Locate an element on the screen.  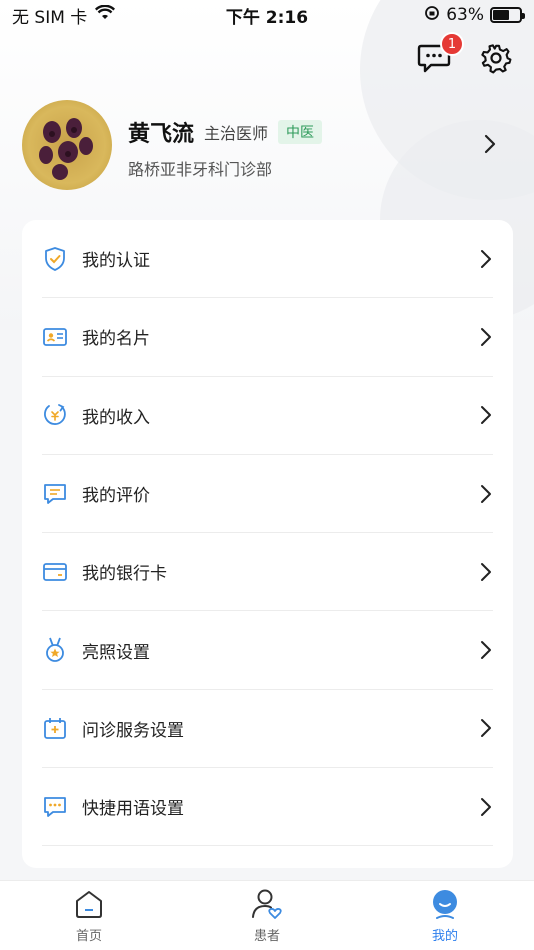
bottom-tab-bar: 首页 患者 我的 is located at coordinates (267, 915).